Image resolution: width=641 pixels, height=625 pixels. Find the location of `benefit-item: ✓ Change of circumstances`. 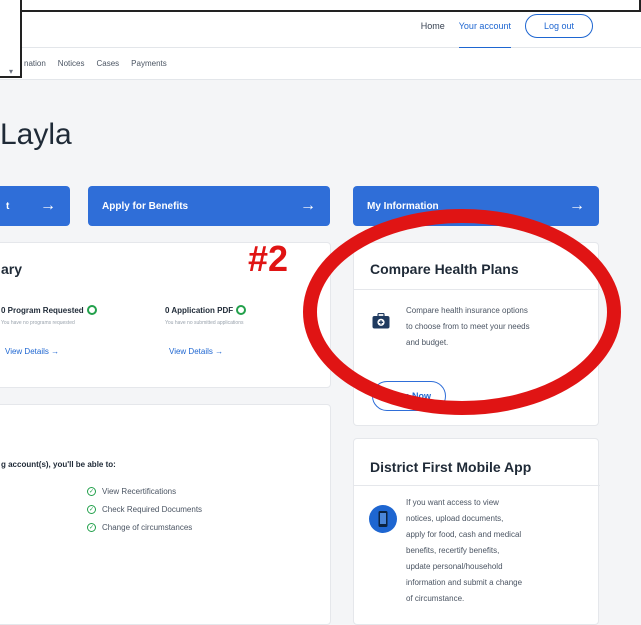

benefit-item: ✓ Change of circumstances is located at coordinates (140, 527).